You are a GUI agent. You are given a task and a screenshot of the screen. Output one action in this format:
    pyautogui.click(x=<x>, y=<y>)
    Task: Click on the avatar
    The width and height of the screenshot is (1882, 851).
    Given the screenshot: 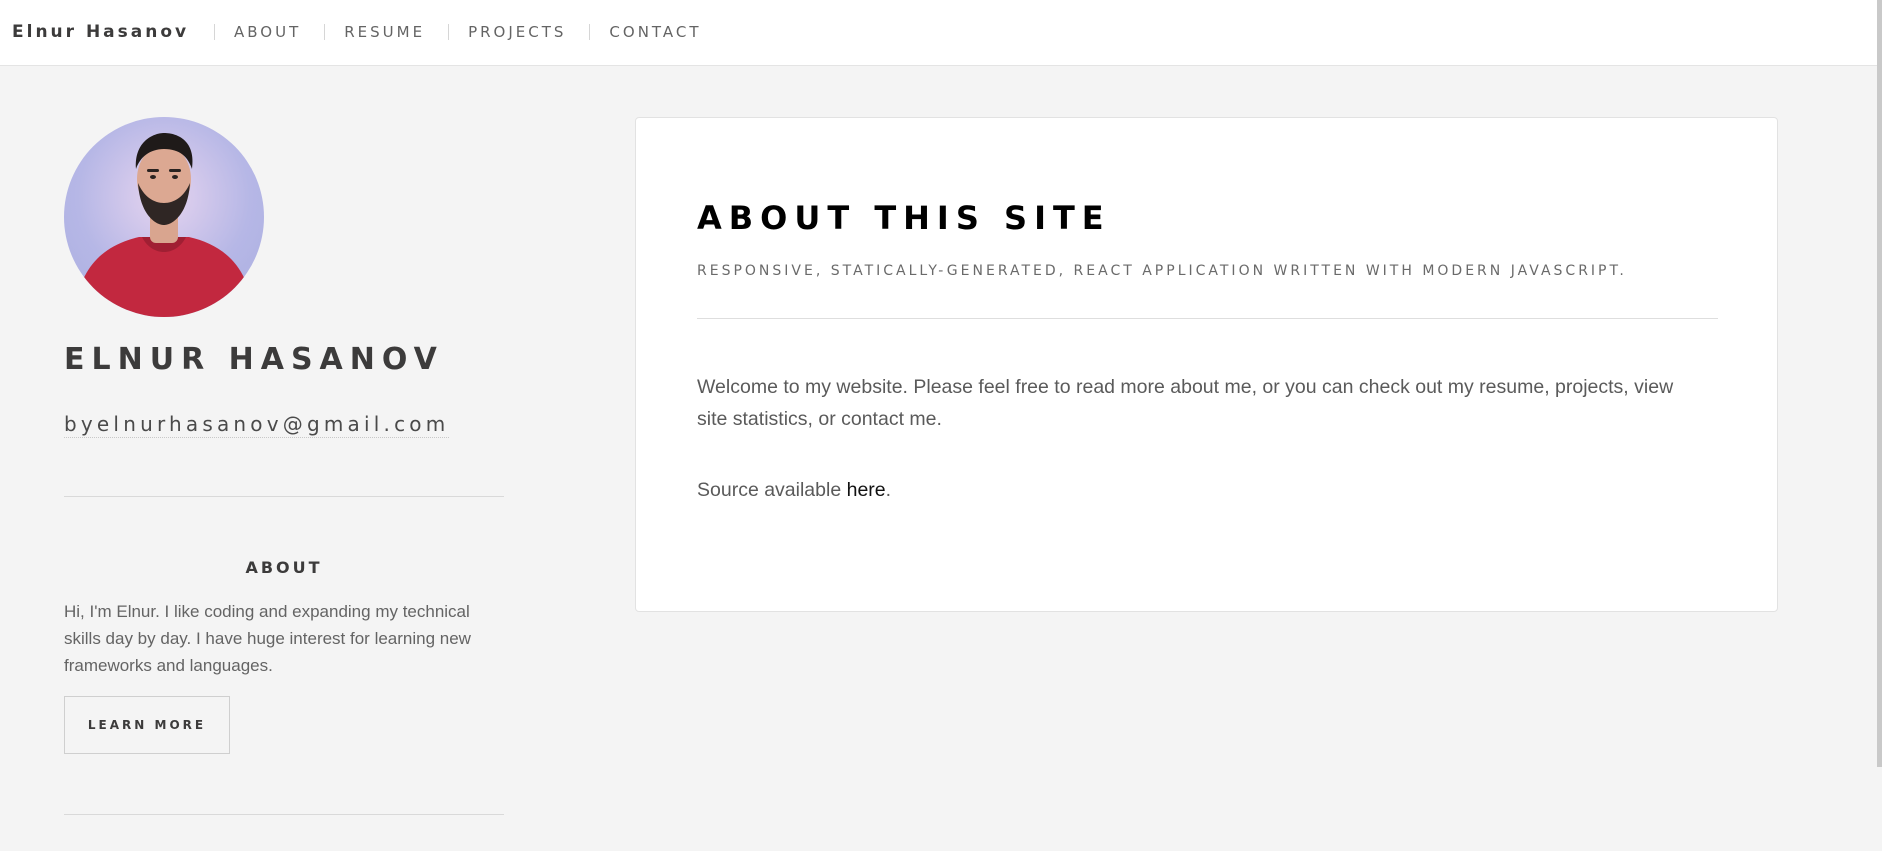 What is the action you would take?
    pyautogui.click(x=164, y=217)
    